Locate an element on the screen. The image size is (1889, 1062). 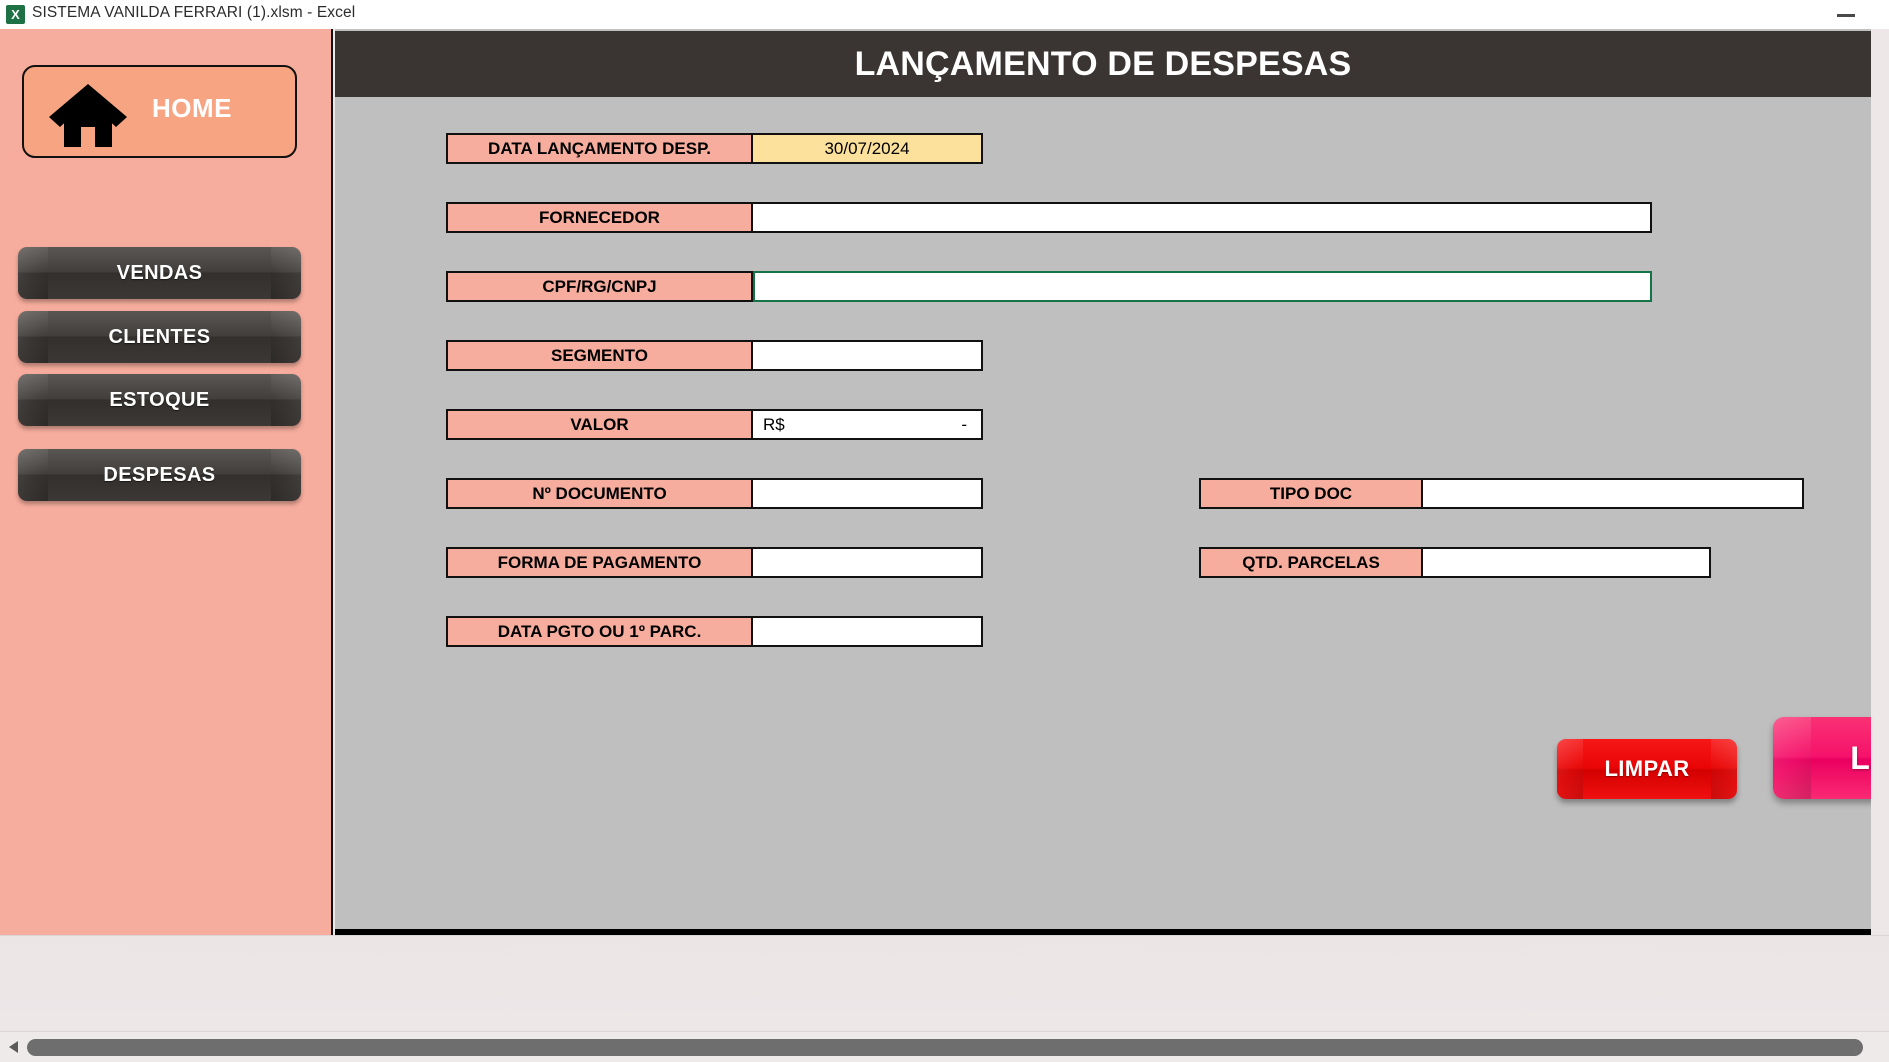
submit-button-label: LANÇAR is located at coordinates (1860, 758).